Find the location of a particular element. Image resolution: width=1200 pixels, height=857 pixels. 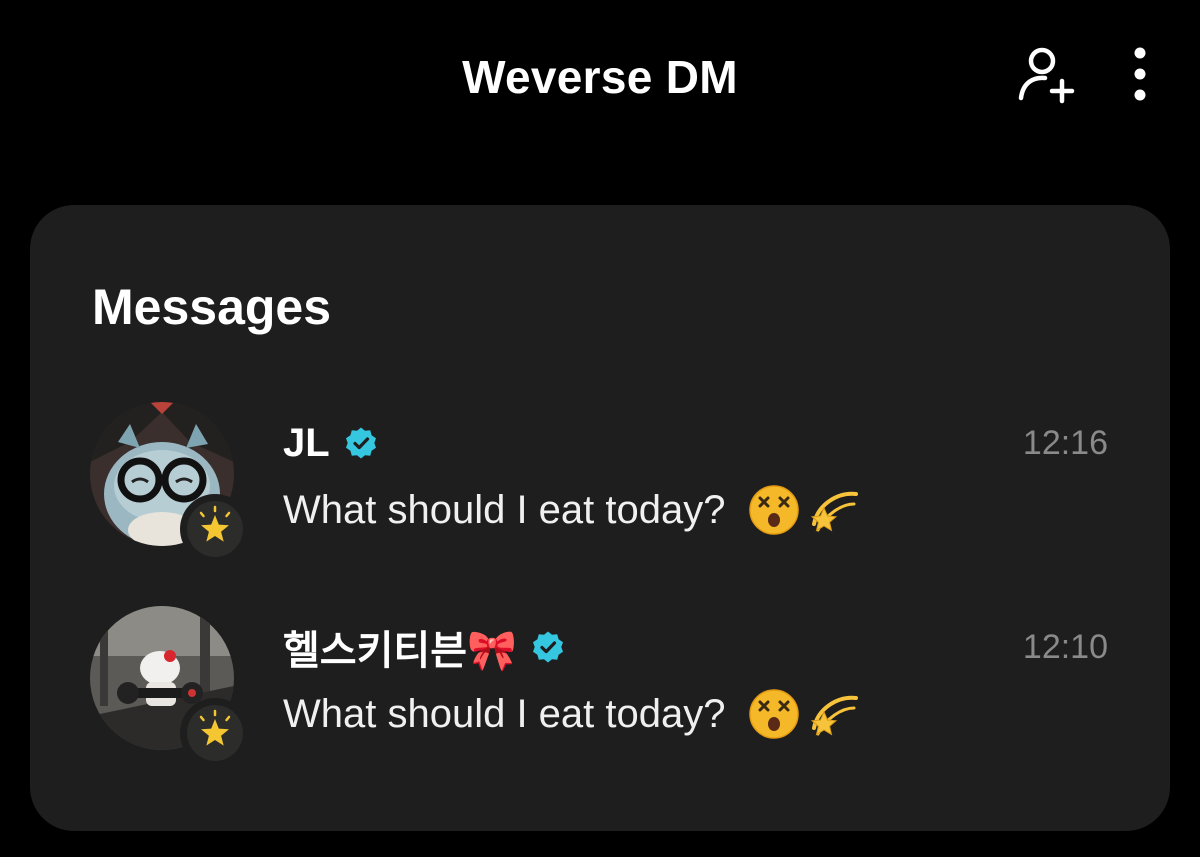

more-vertical-icon is located at coordinates (1140, 74).